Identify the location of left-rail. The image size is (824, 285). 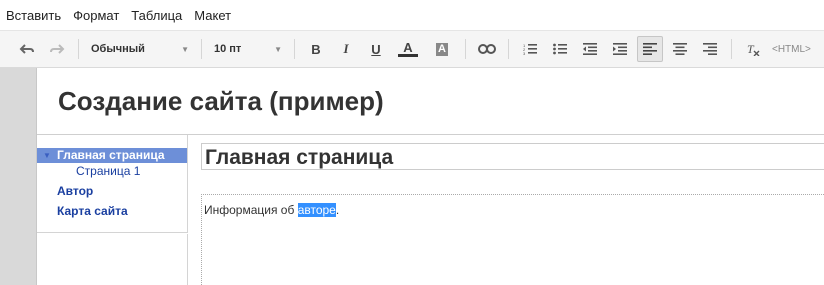
(18, 176).